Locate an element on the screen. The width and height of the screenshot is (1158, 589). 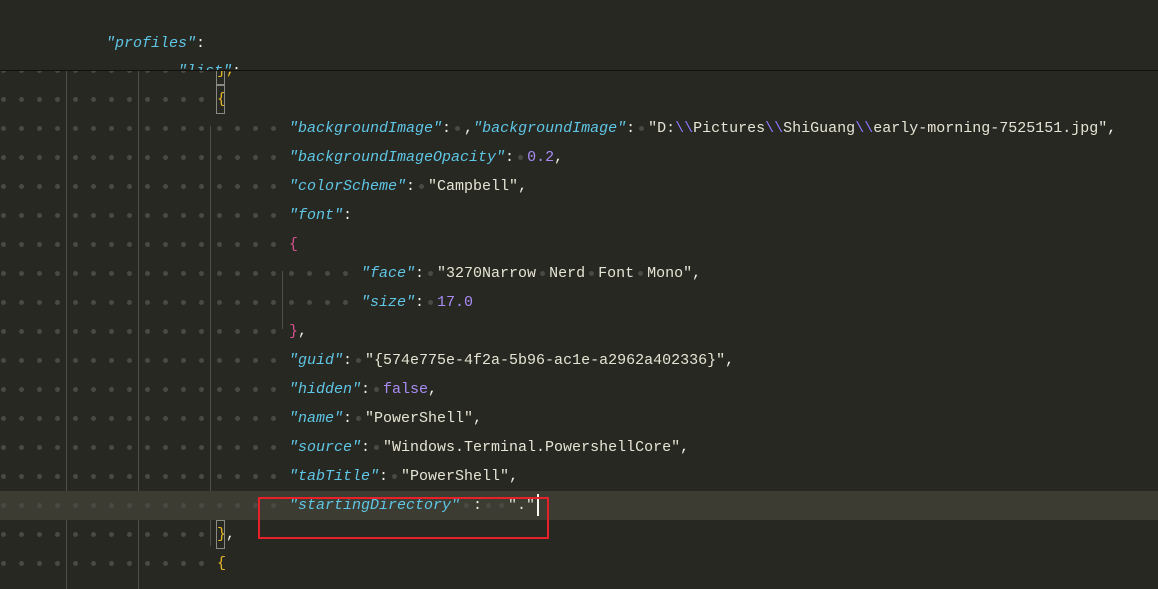
json-key: "guid" is located at coordinates (316, 360).